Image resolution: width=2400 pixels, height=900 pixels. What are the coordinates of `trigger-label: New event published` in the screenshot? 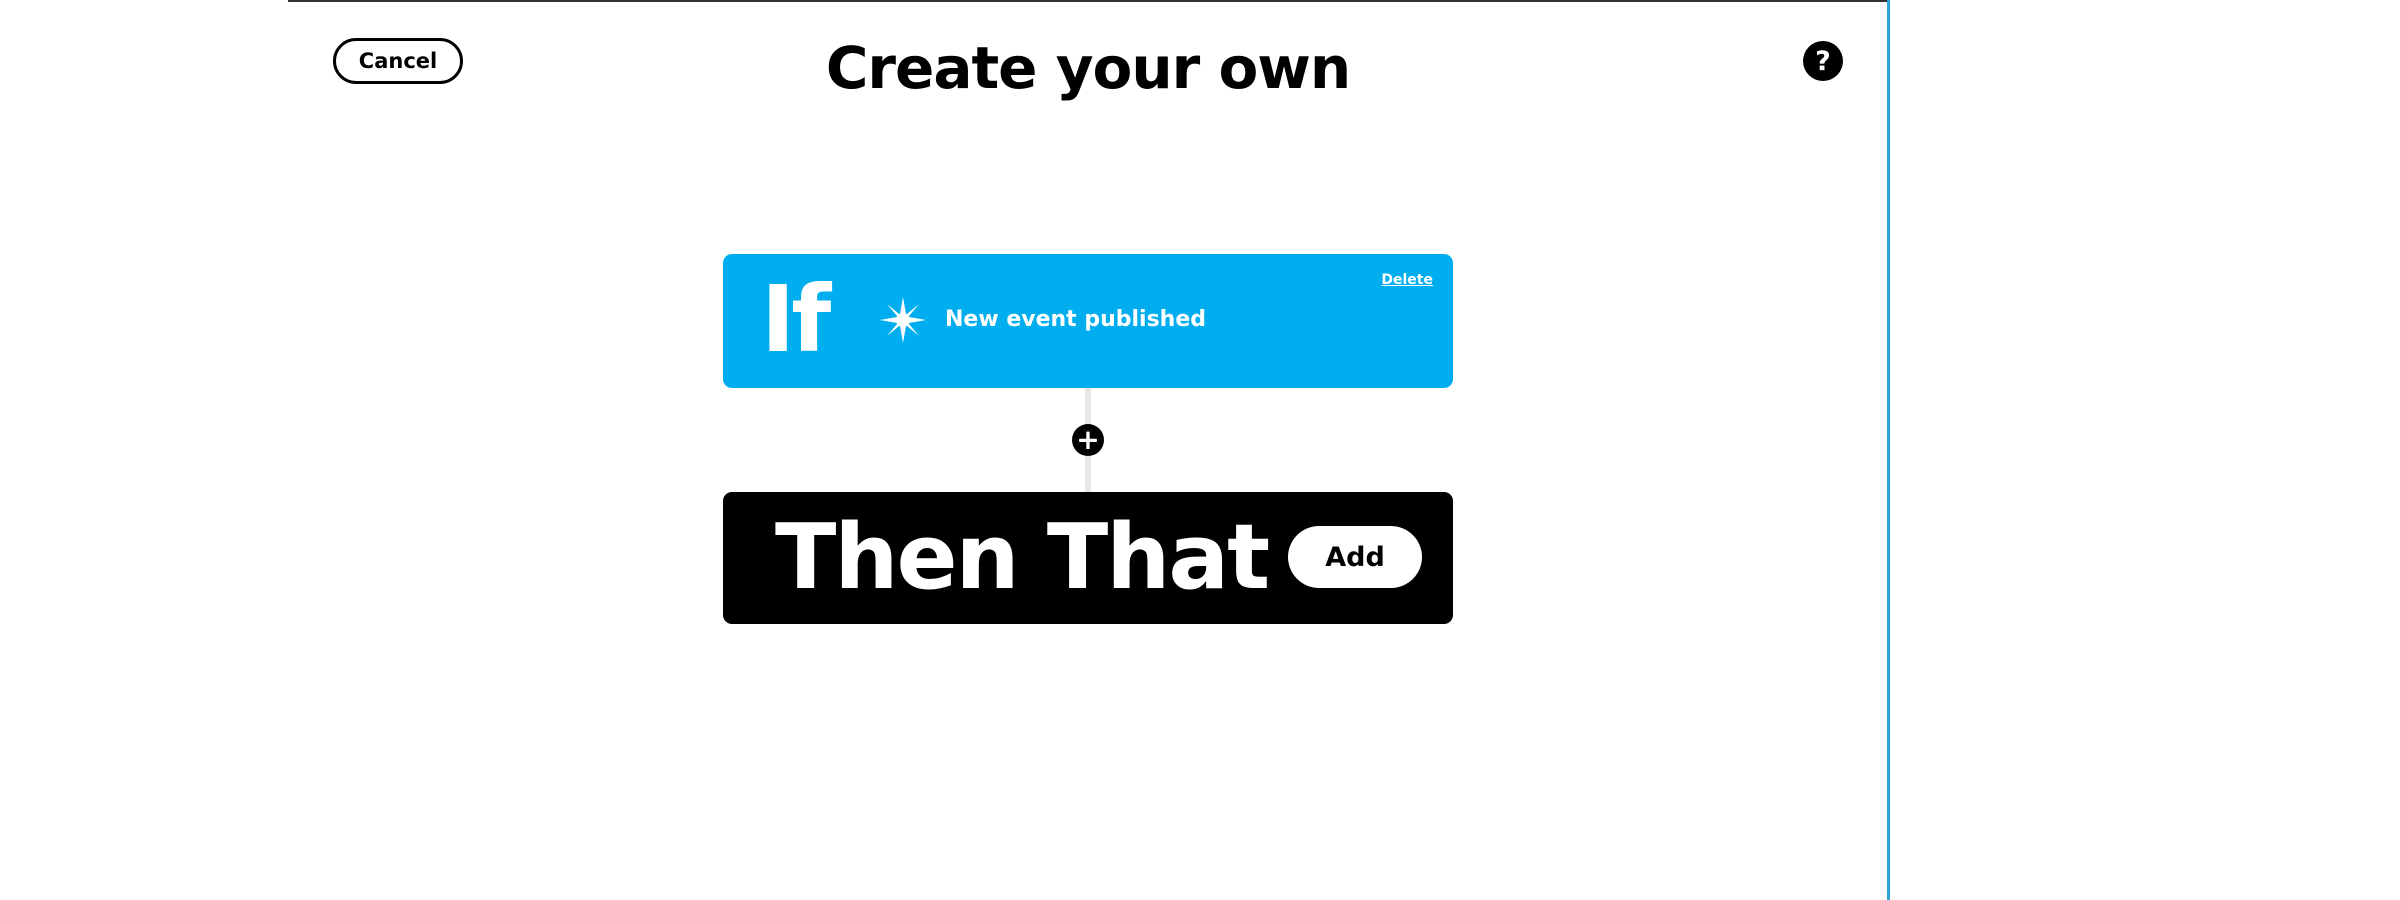 It's located at (1076, 319).